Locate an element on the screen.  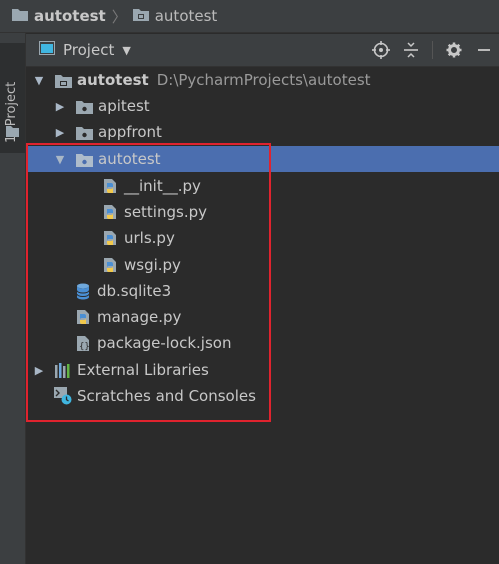
breadcrumb: autotest 〉 autotest is located at coordinates (249, 16).